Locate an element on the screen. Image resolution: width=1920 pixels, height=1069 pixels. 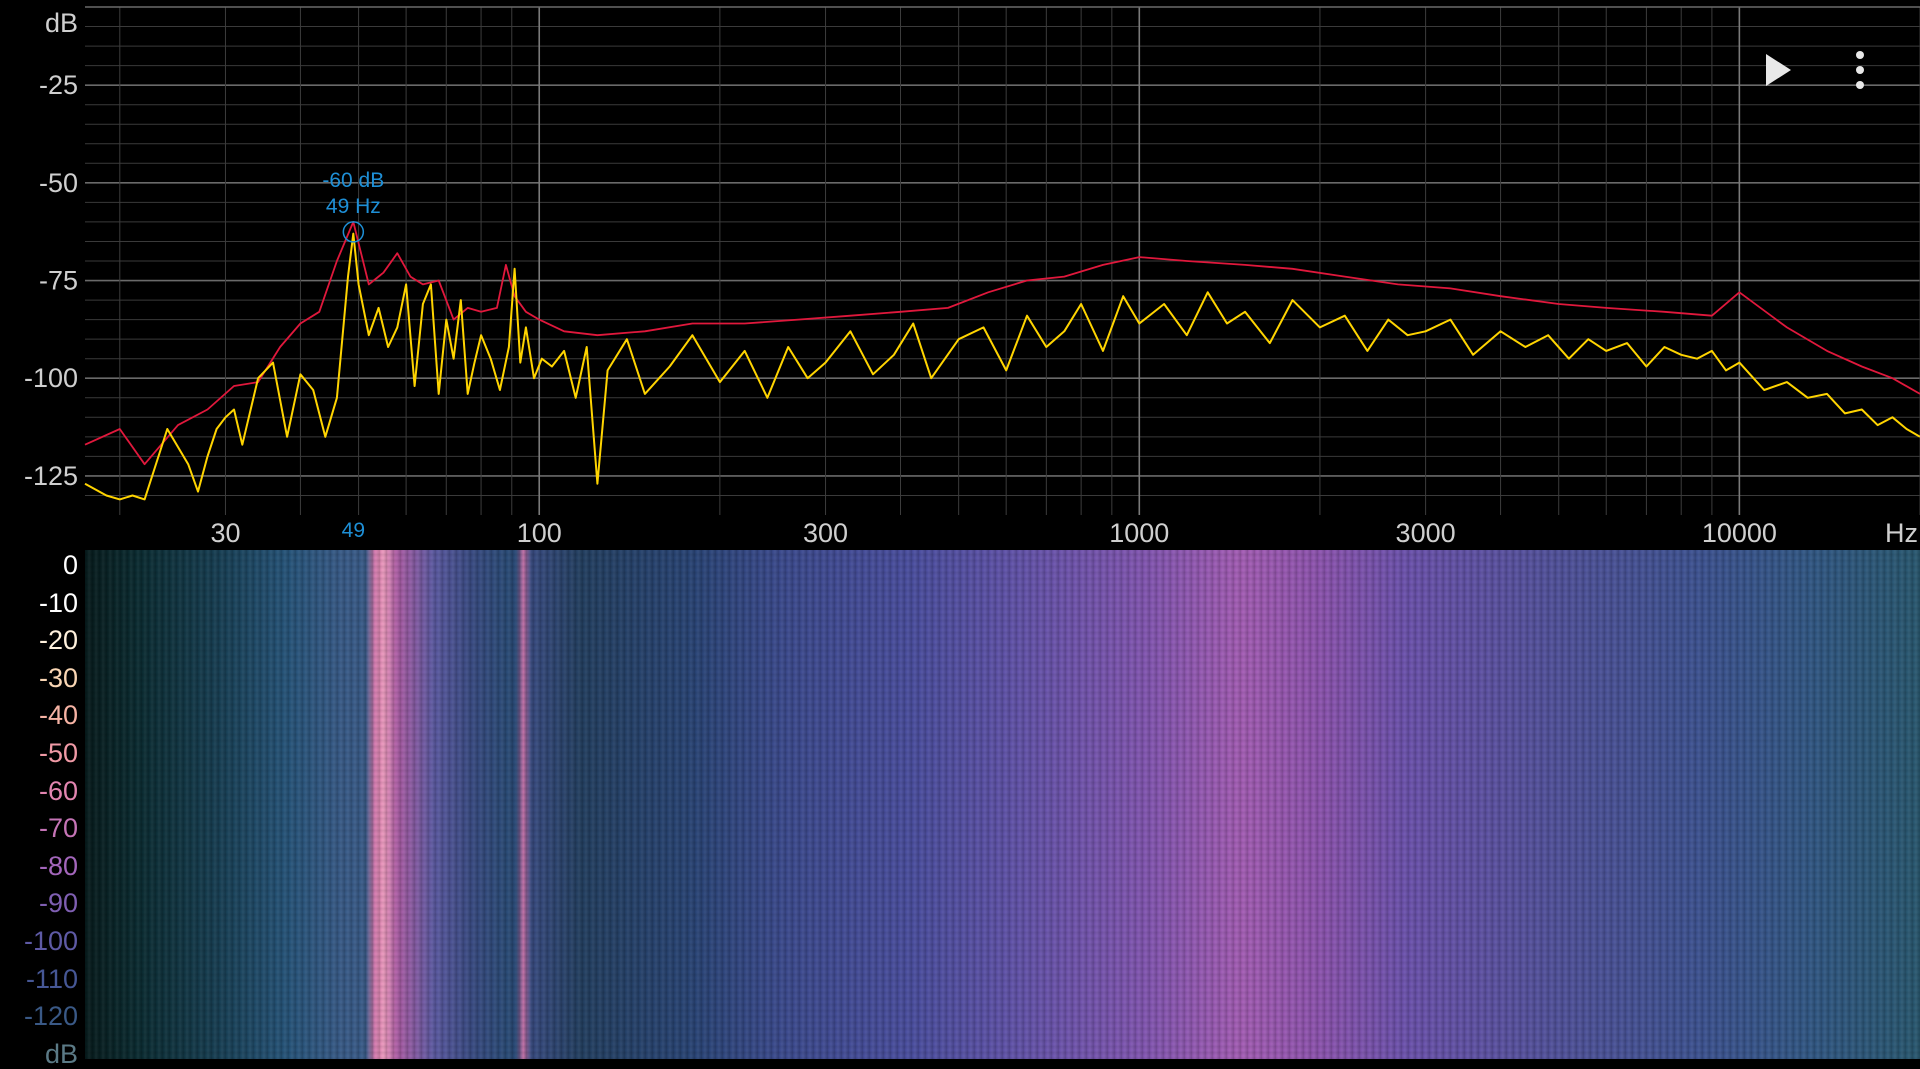
peak-axis-label: 49 is located at coordinates (353, 530).